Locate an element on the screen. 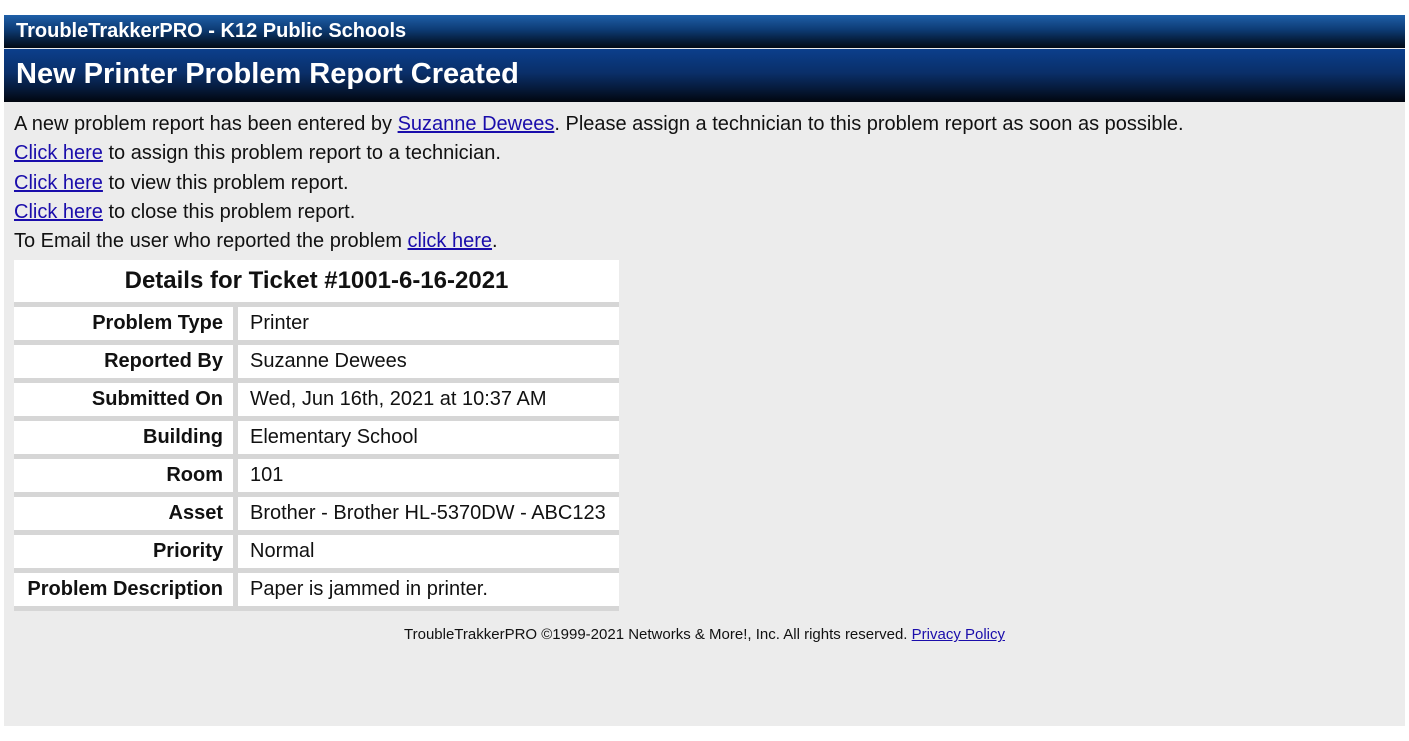  table-row: Building Elementary School is located at coordinates (316, 439).